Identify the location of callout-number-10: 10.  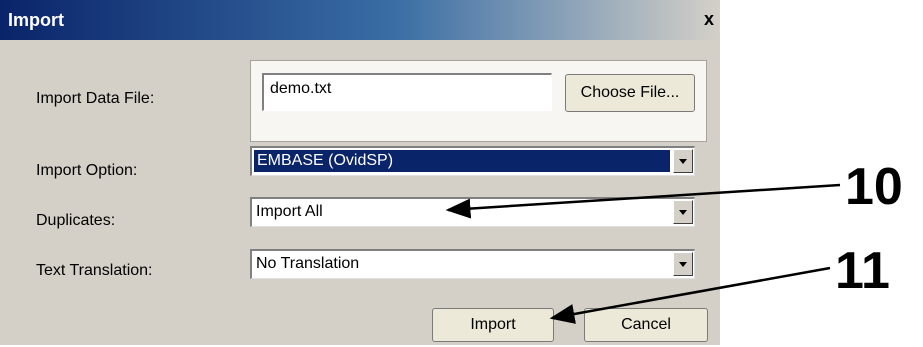
(874, 187).